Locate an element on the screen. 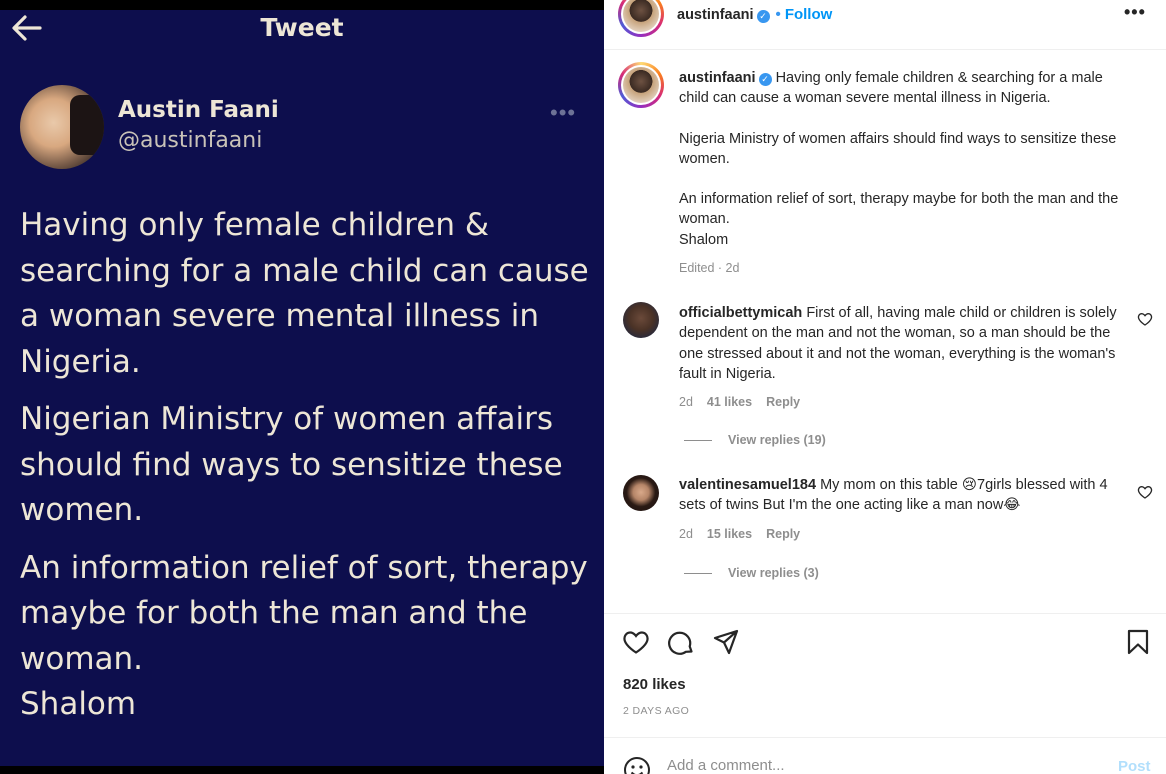  header-username: austinfaani is located at coordinates (715, 15).